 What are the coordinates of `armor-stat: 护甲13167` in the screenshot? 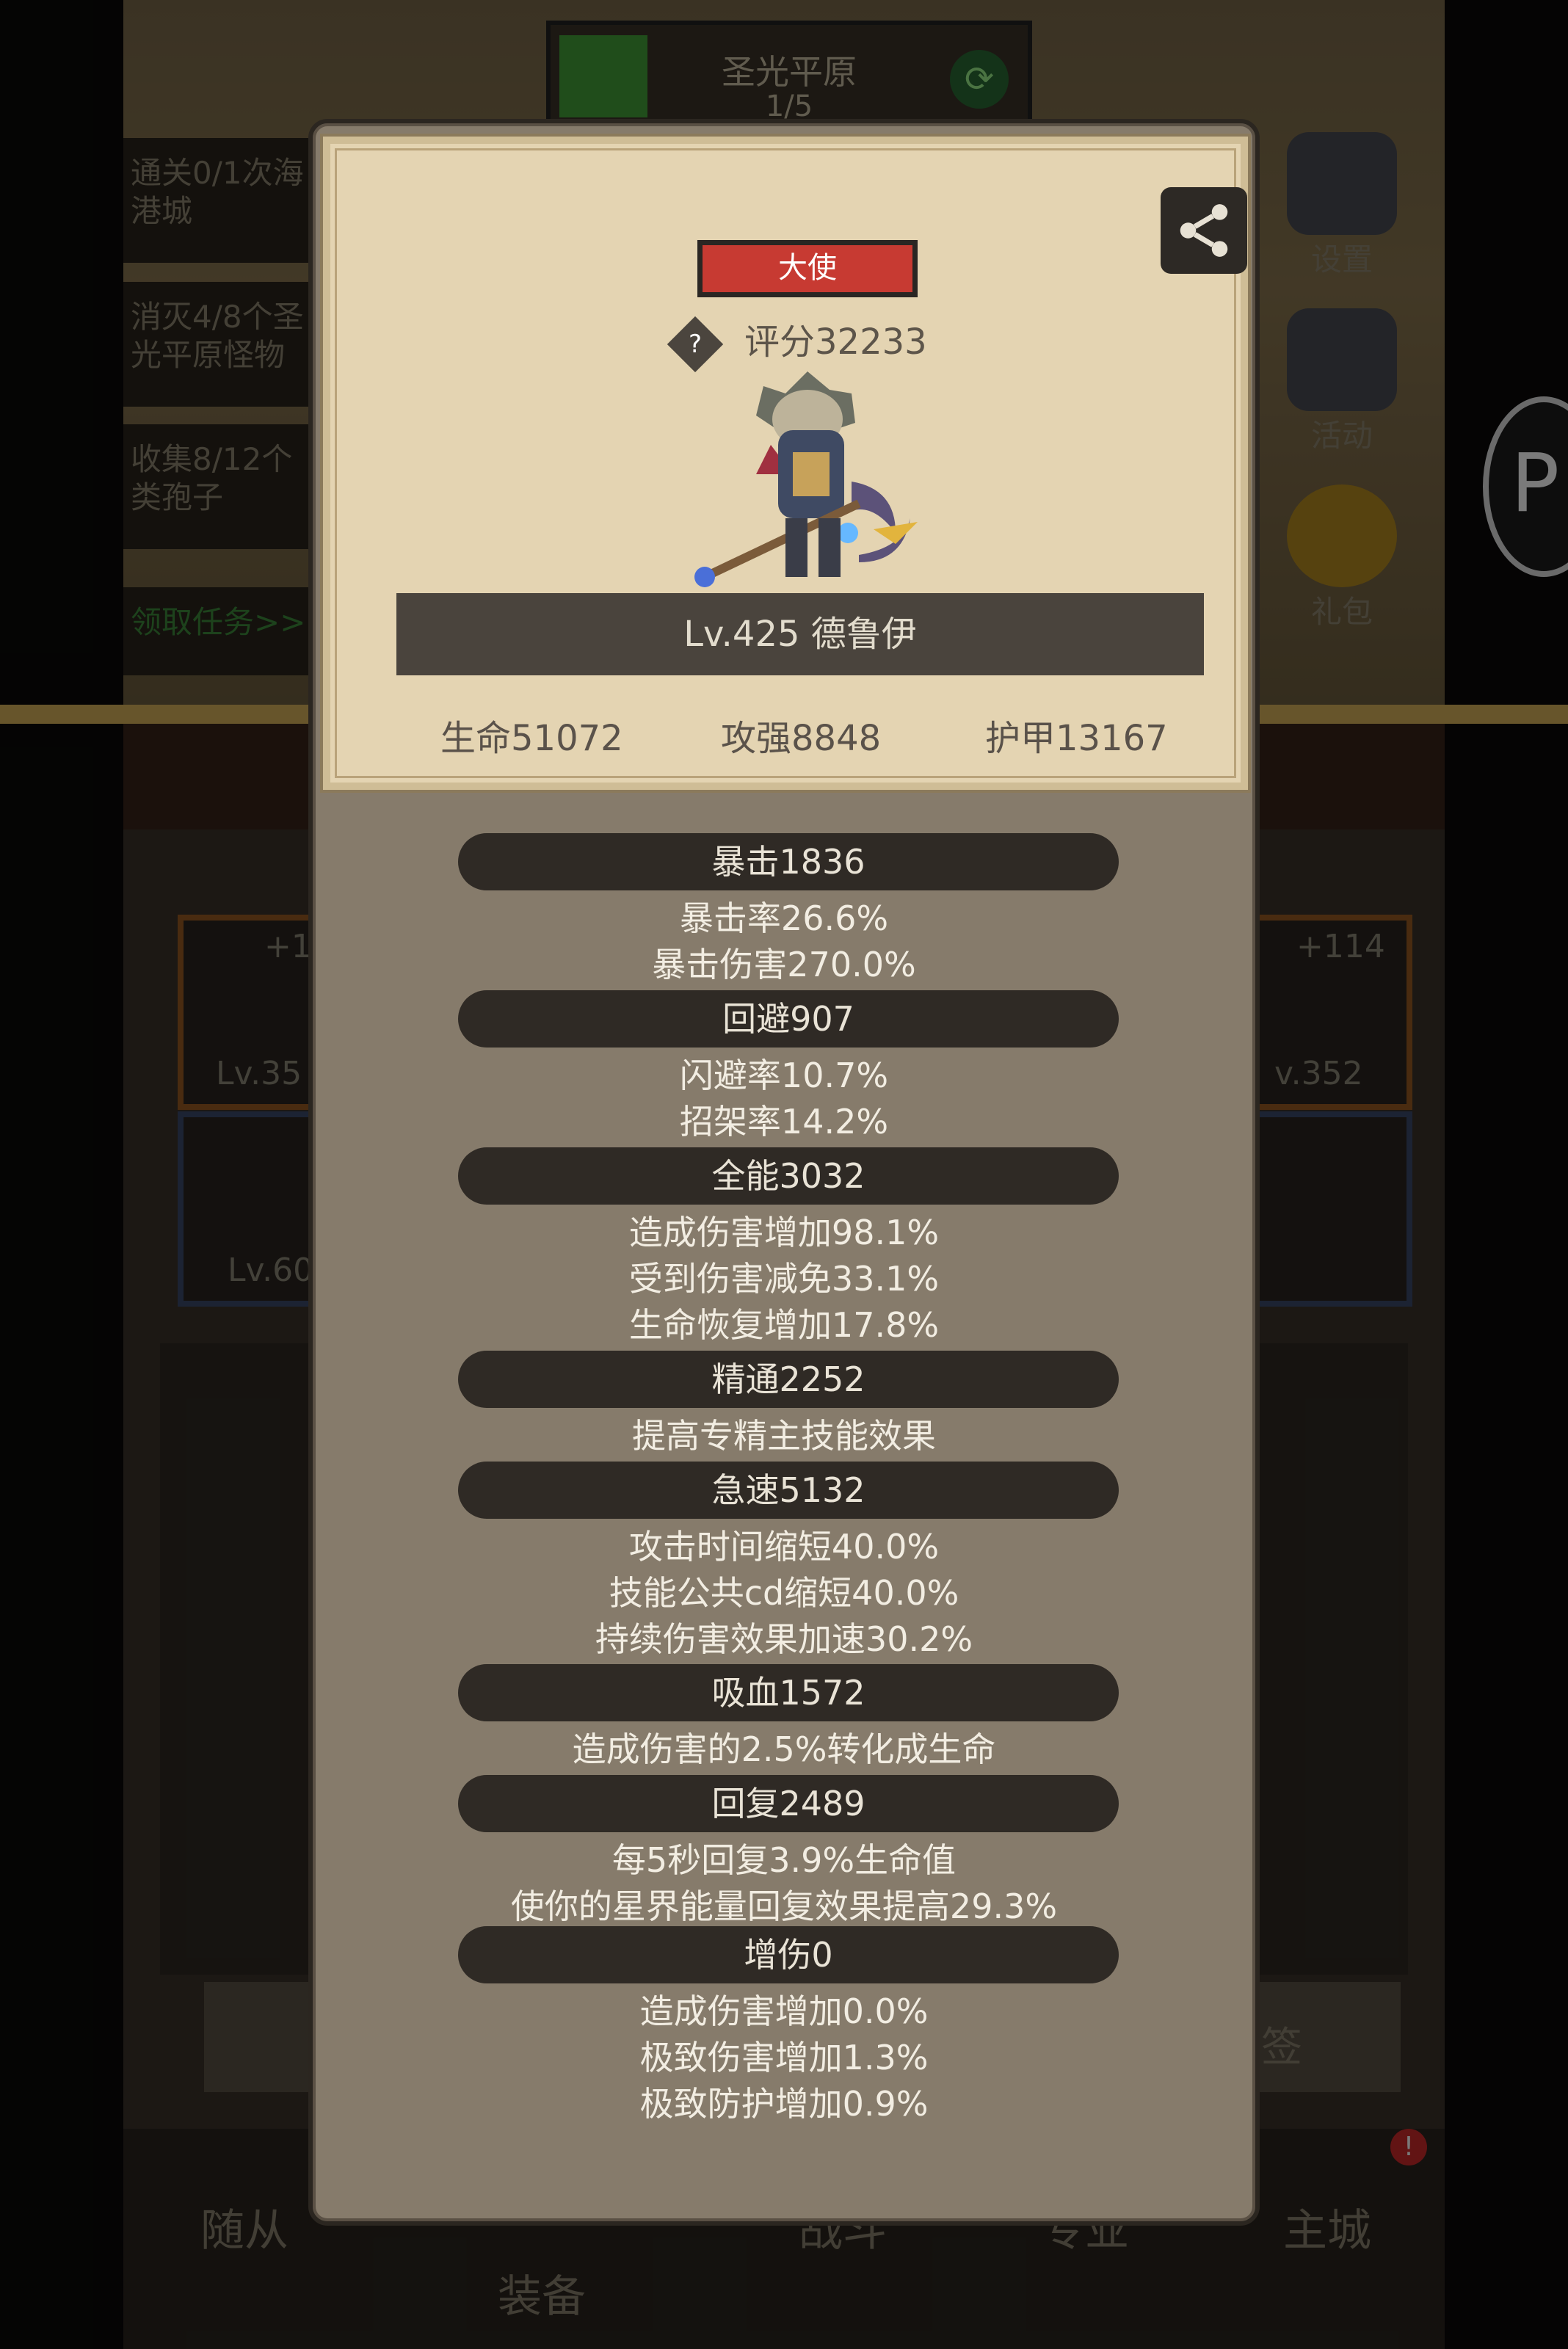 It's located at (1076, 738).